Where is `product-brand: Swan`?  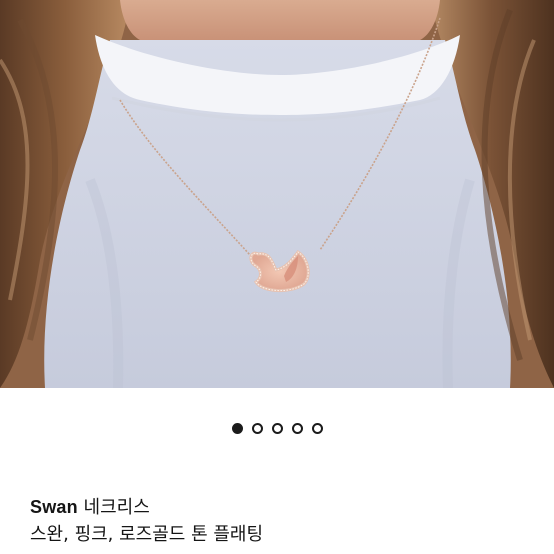 product-brand: Swan is located at coordinates (54, 507).